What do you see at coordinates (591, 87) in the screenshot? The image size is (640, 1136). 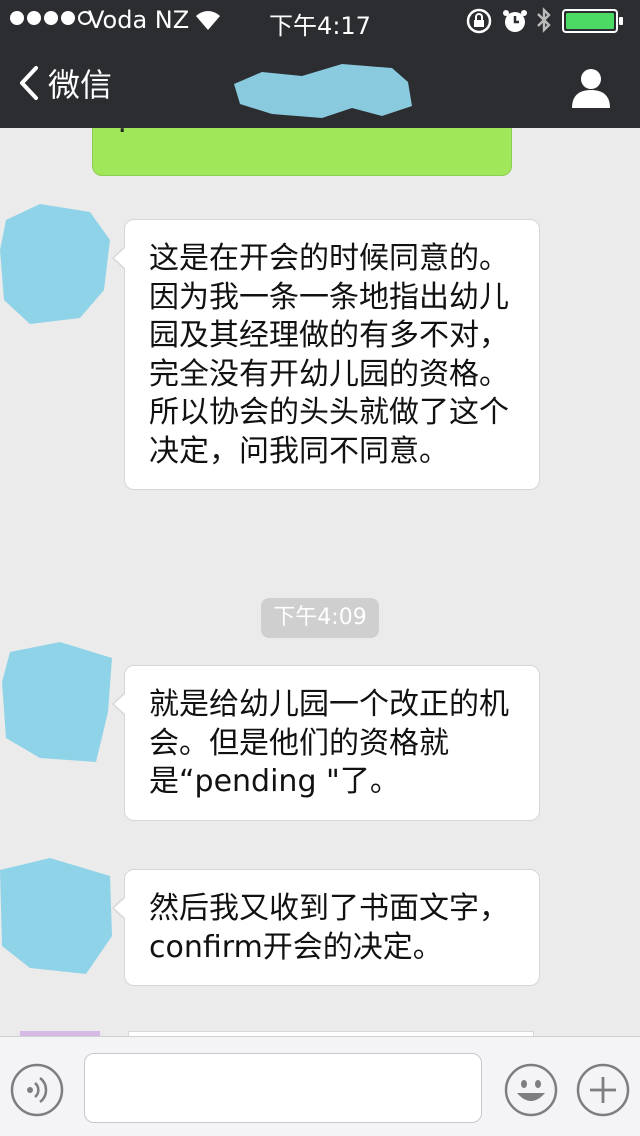 I see `profile-icon` at bounding box center [591, 87].